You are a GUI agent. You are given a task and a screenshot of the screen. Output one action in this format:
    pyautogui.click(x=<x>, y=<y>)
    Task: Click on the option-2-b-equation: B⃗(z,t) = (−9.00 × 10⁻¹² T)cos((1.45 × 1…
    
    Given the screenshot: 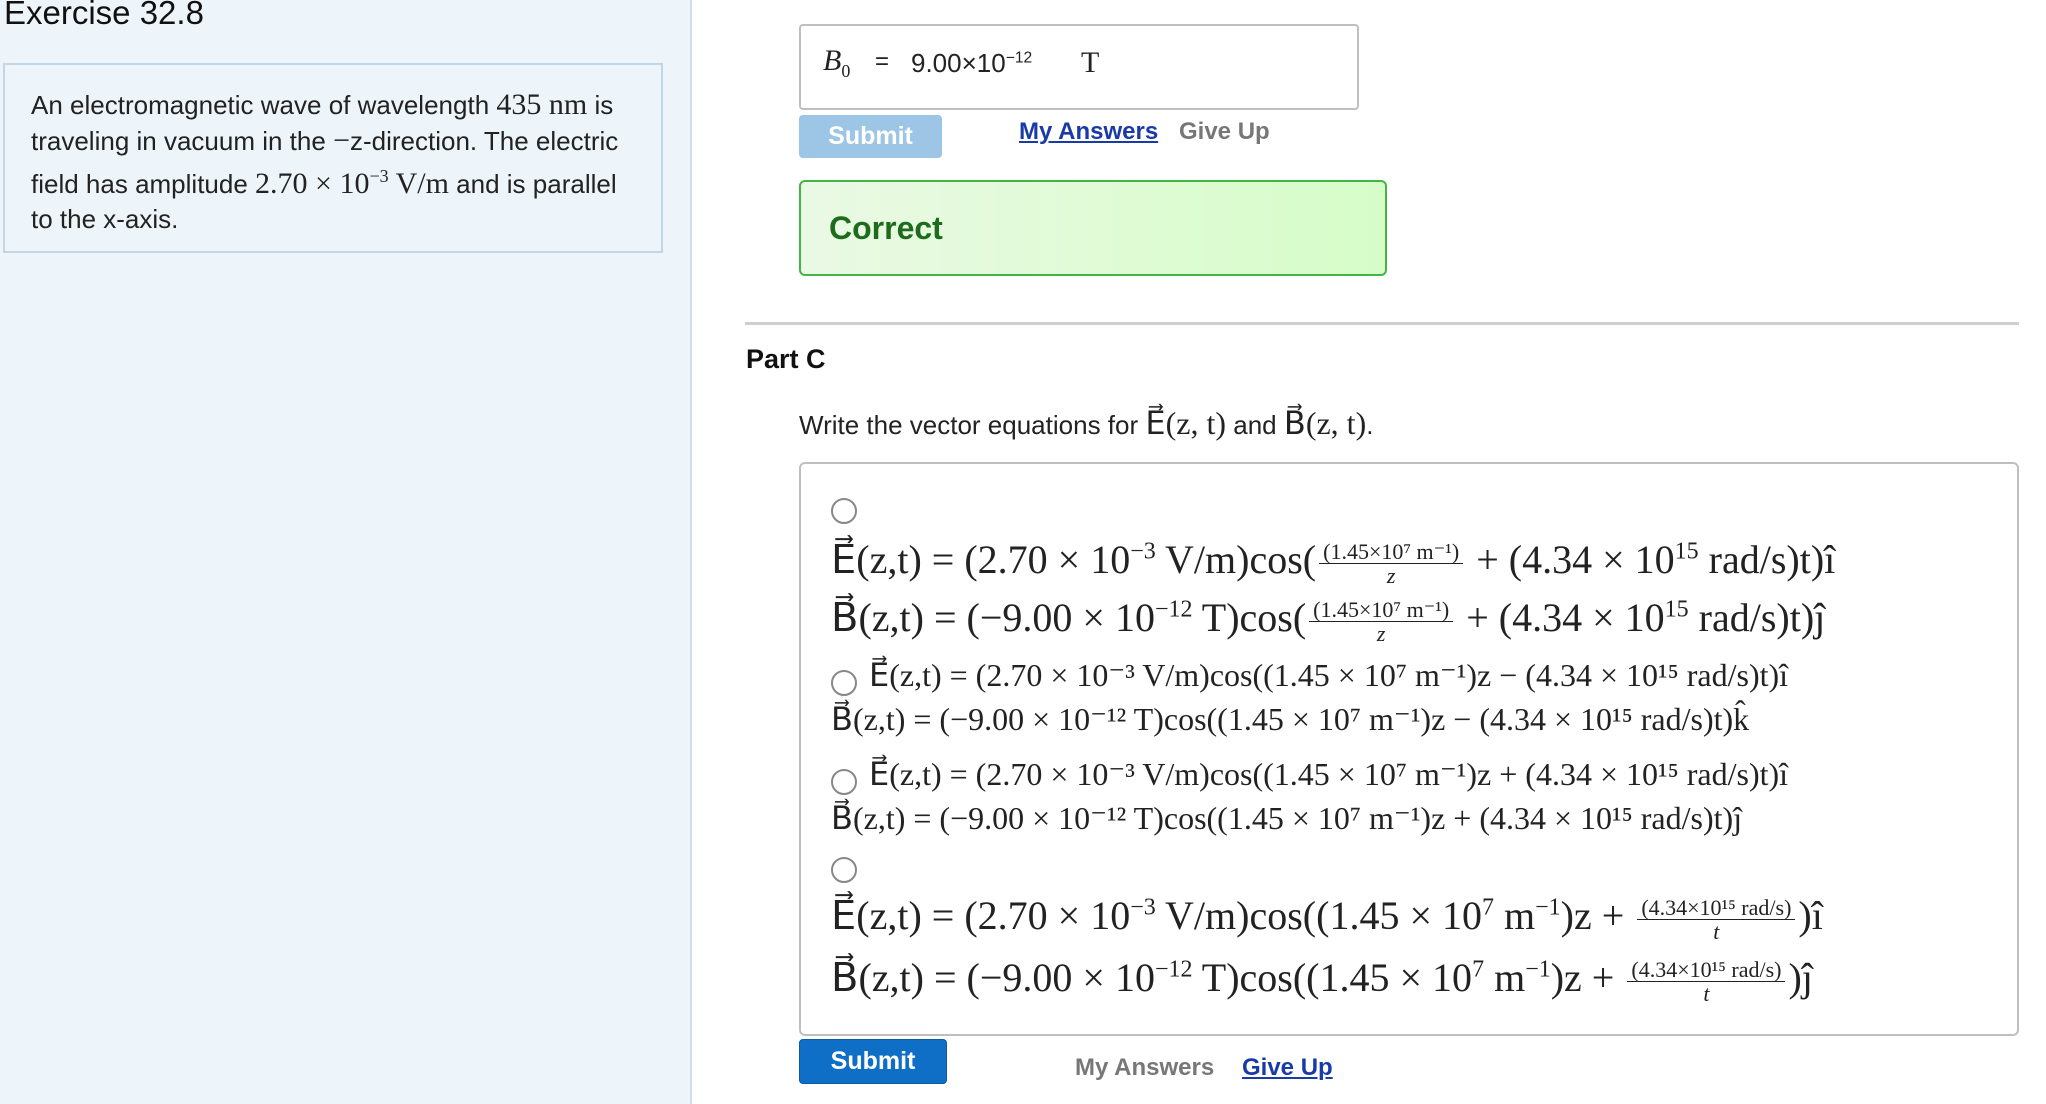 What is the action you would take?
    pyautogui.click(x=1290, y=719)
    